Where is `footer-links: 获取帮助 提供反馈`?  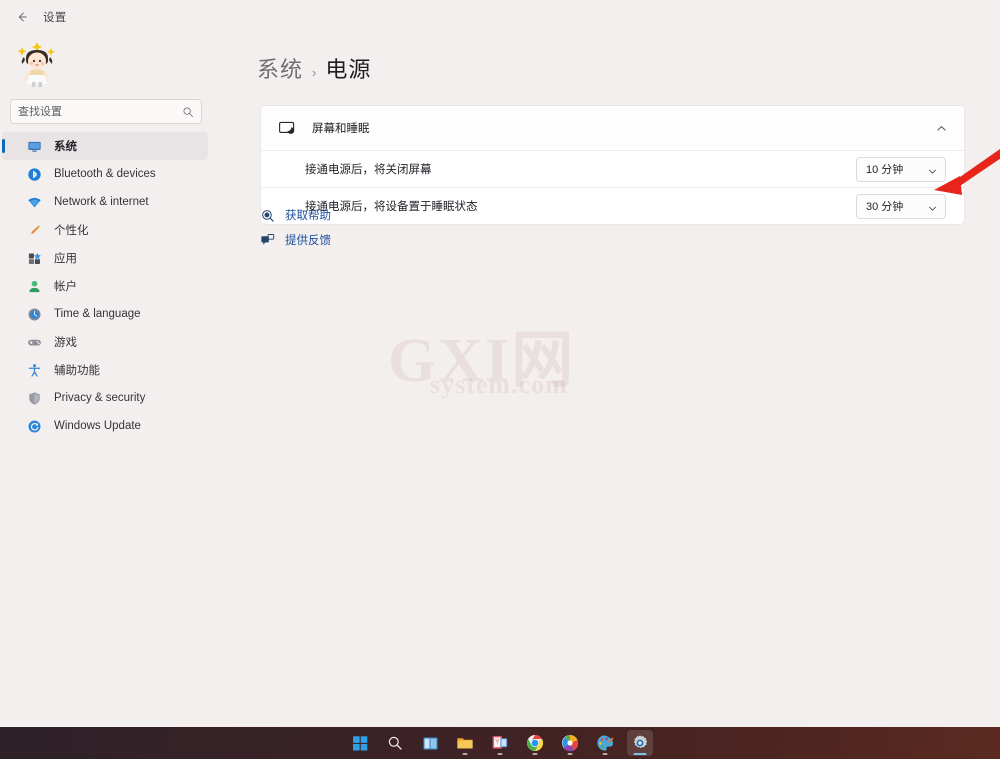 footer-links: 获取帮助 提供反馈 is located at coordinates (295, 227).